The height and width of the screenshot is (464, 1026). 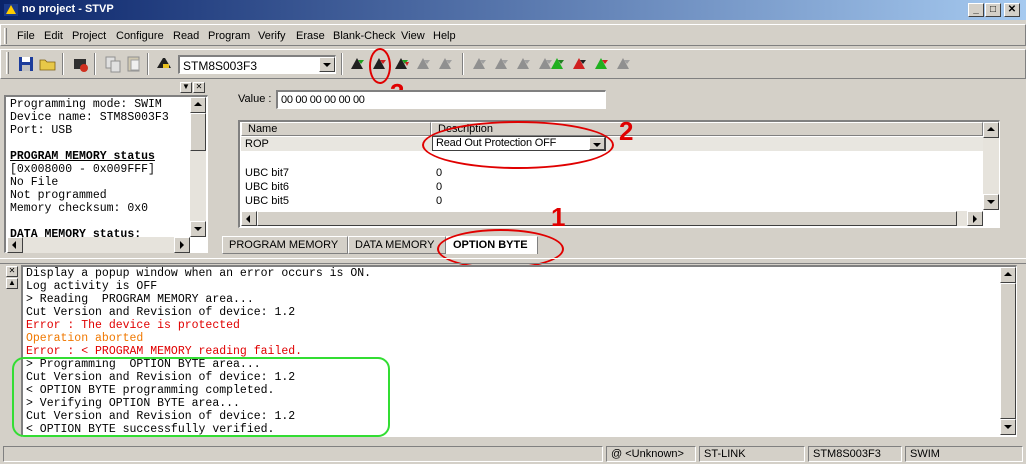 What do you see at coordinates (607, 218) in the screenshot?
I see `table-hscroll-thumb` at bounding box center [607, 218].